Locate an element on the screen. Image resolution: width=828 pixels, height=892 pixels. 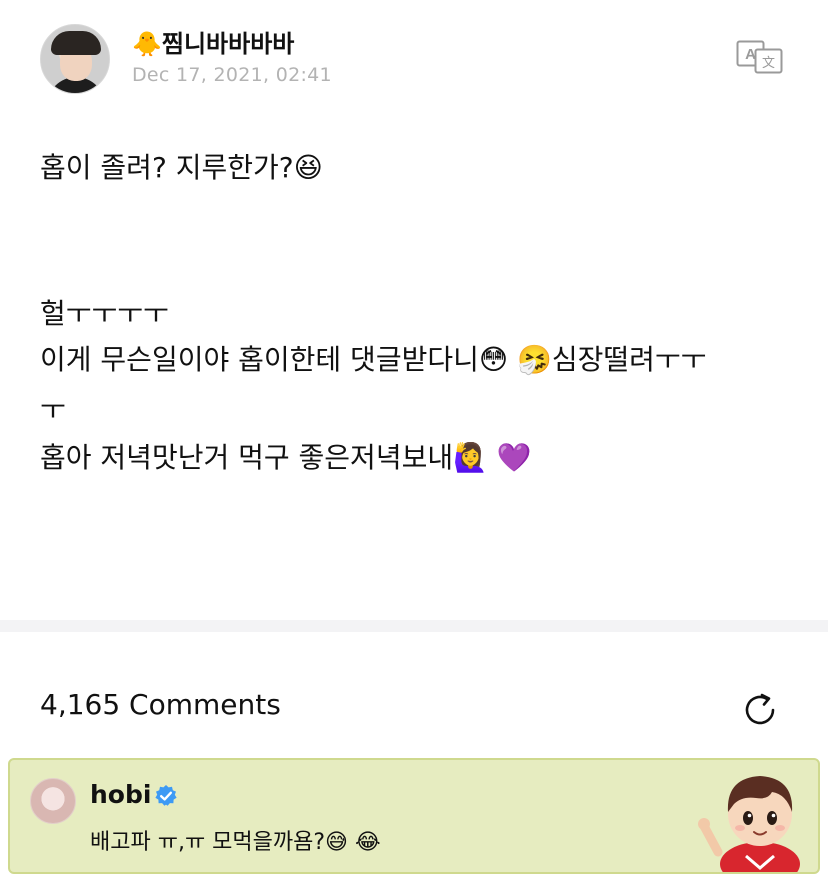
svg-text: 文 is located at coordinates (768, 63).